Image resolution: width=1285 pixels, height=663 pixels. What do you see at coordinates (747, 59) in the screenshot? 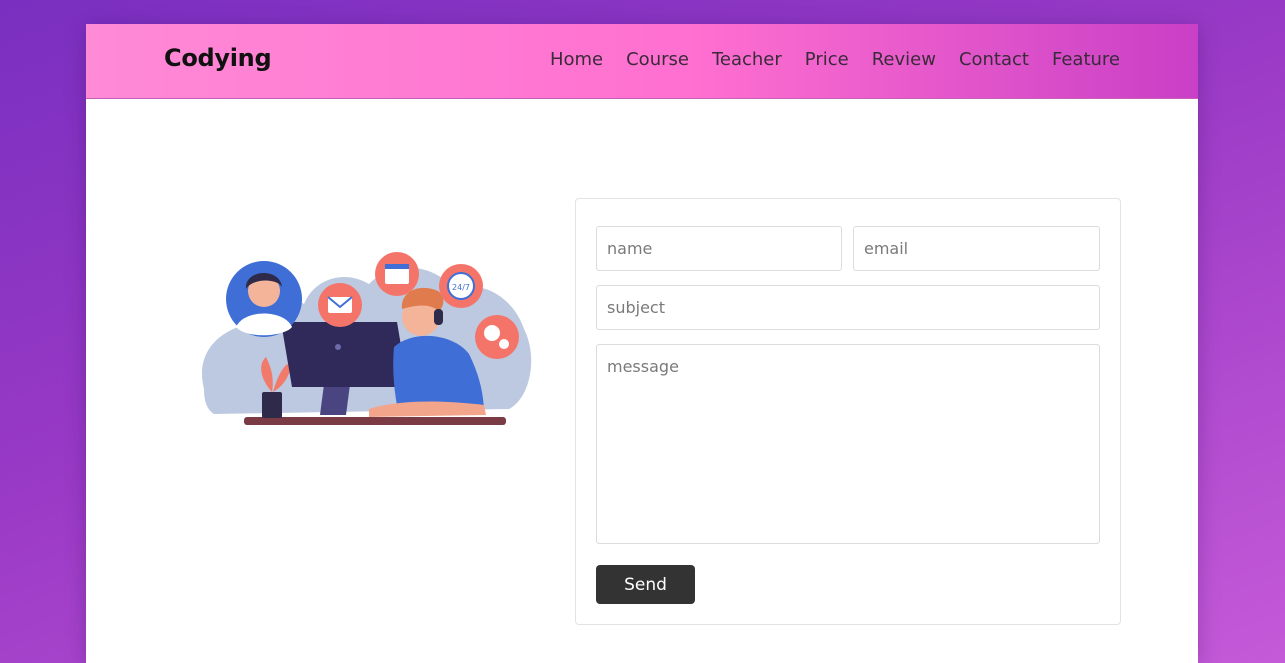
I see `nav-link-teacher: Teacher` at bounding box center [747, 59].